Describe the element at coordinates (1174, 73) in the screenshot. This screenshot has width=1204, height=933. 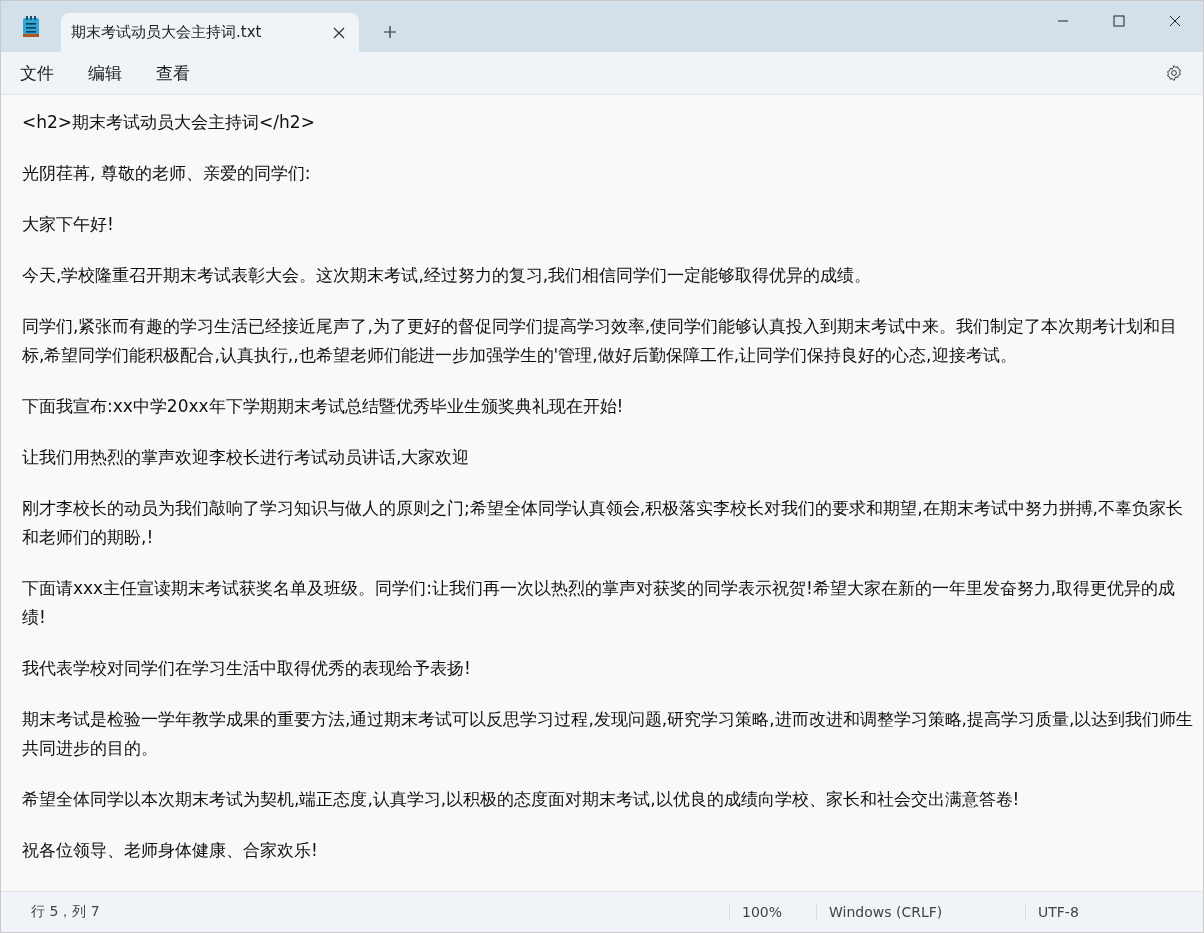
I see `settings-icon` at that location.